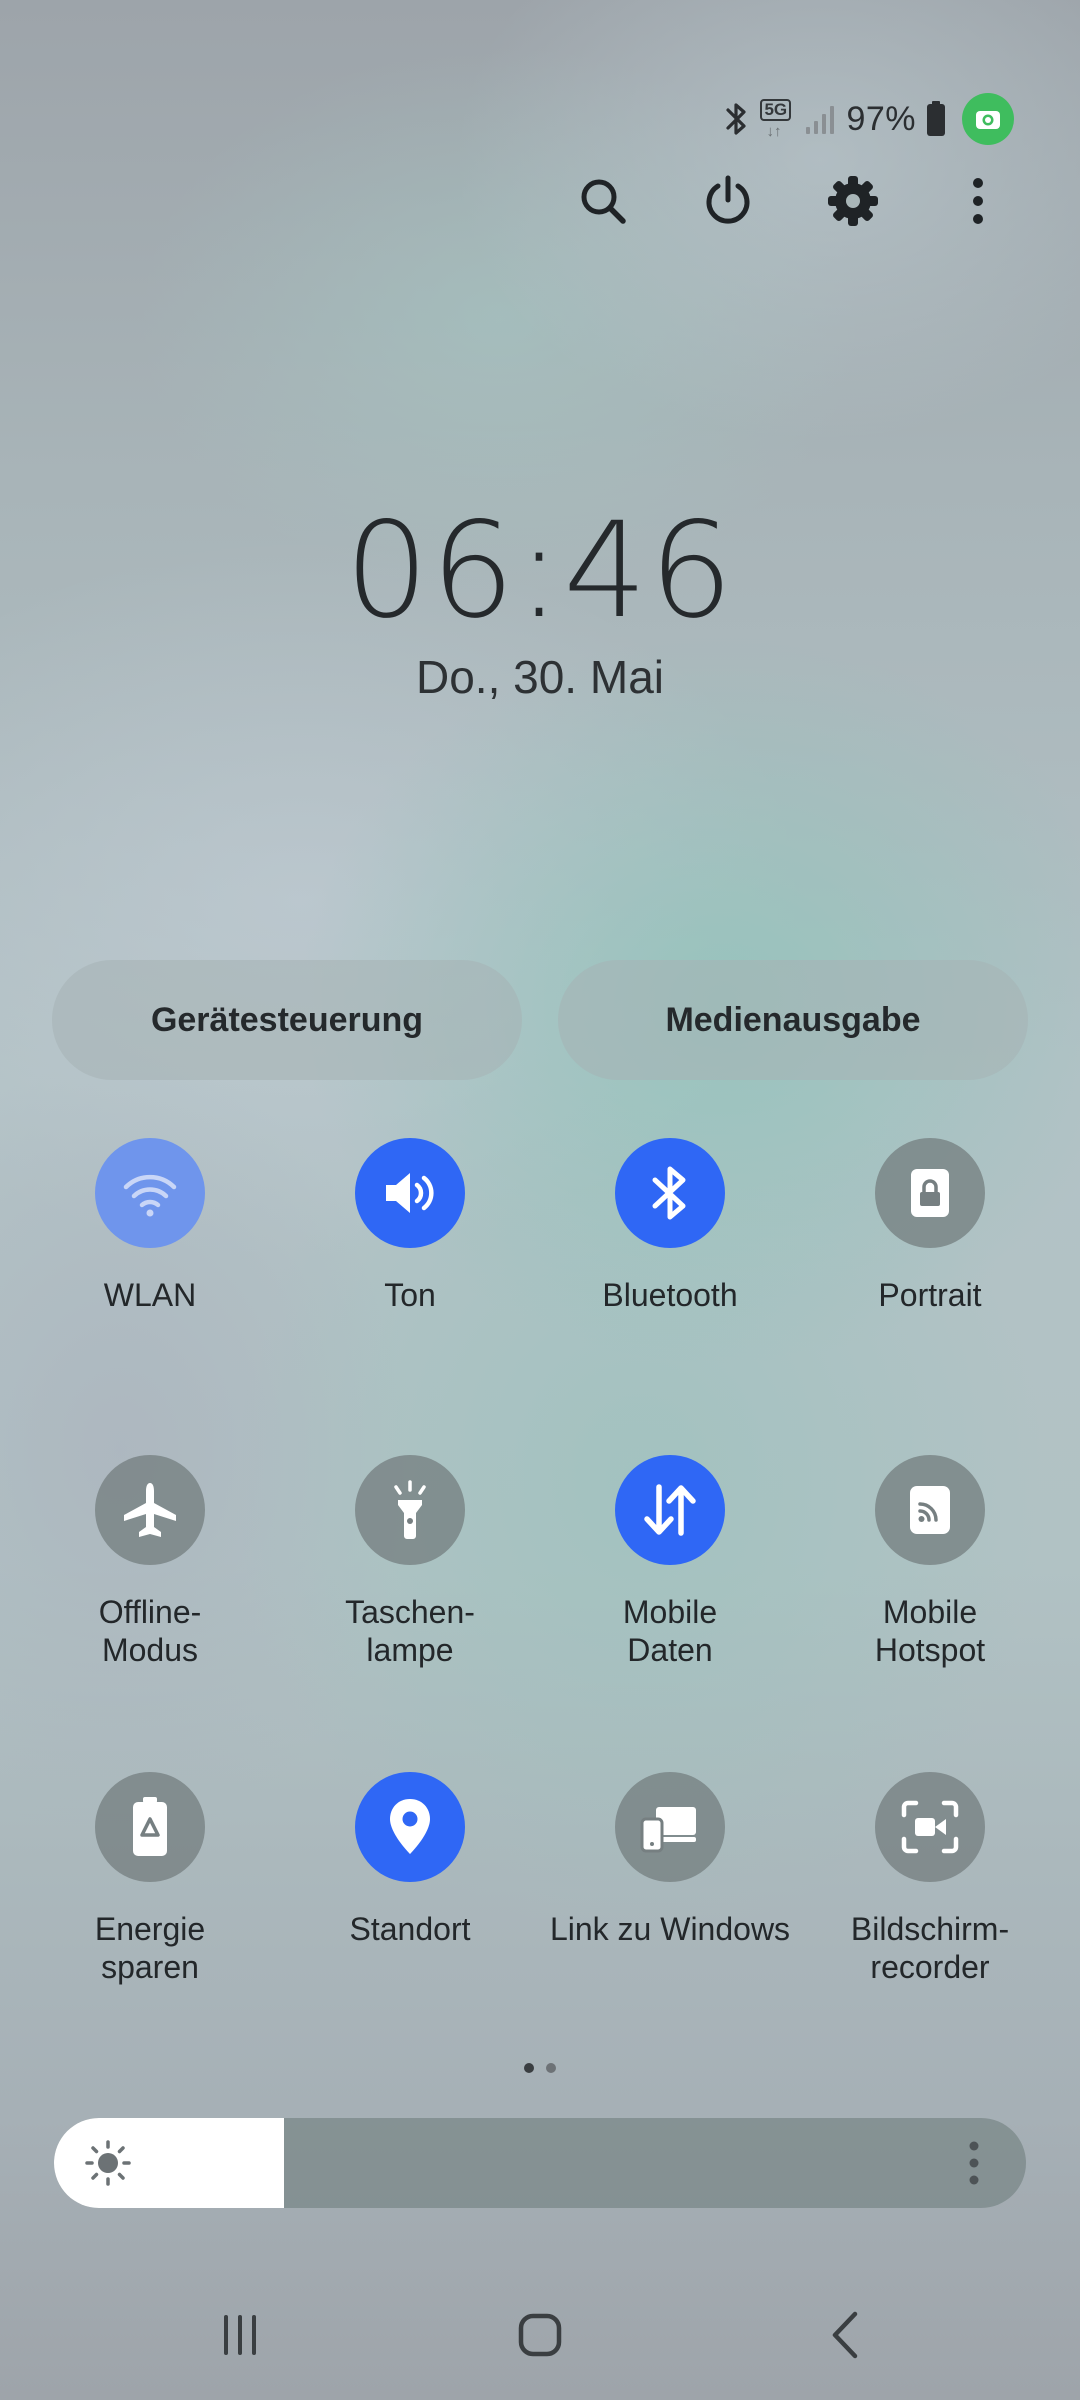 The height and width of the screenshot is (2400, 1080). I want to click on tile-screen-recorder: Bildschirm- recorder, so click(930, 1892).